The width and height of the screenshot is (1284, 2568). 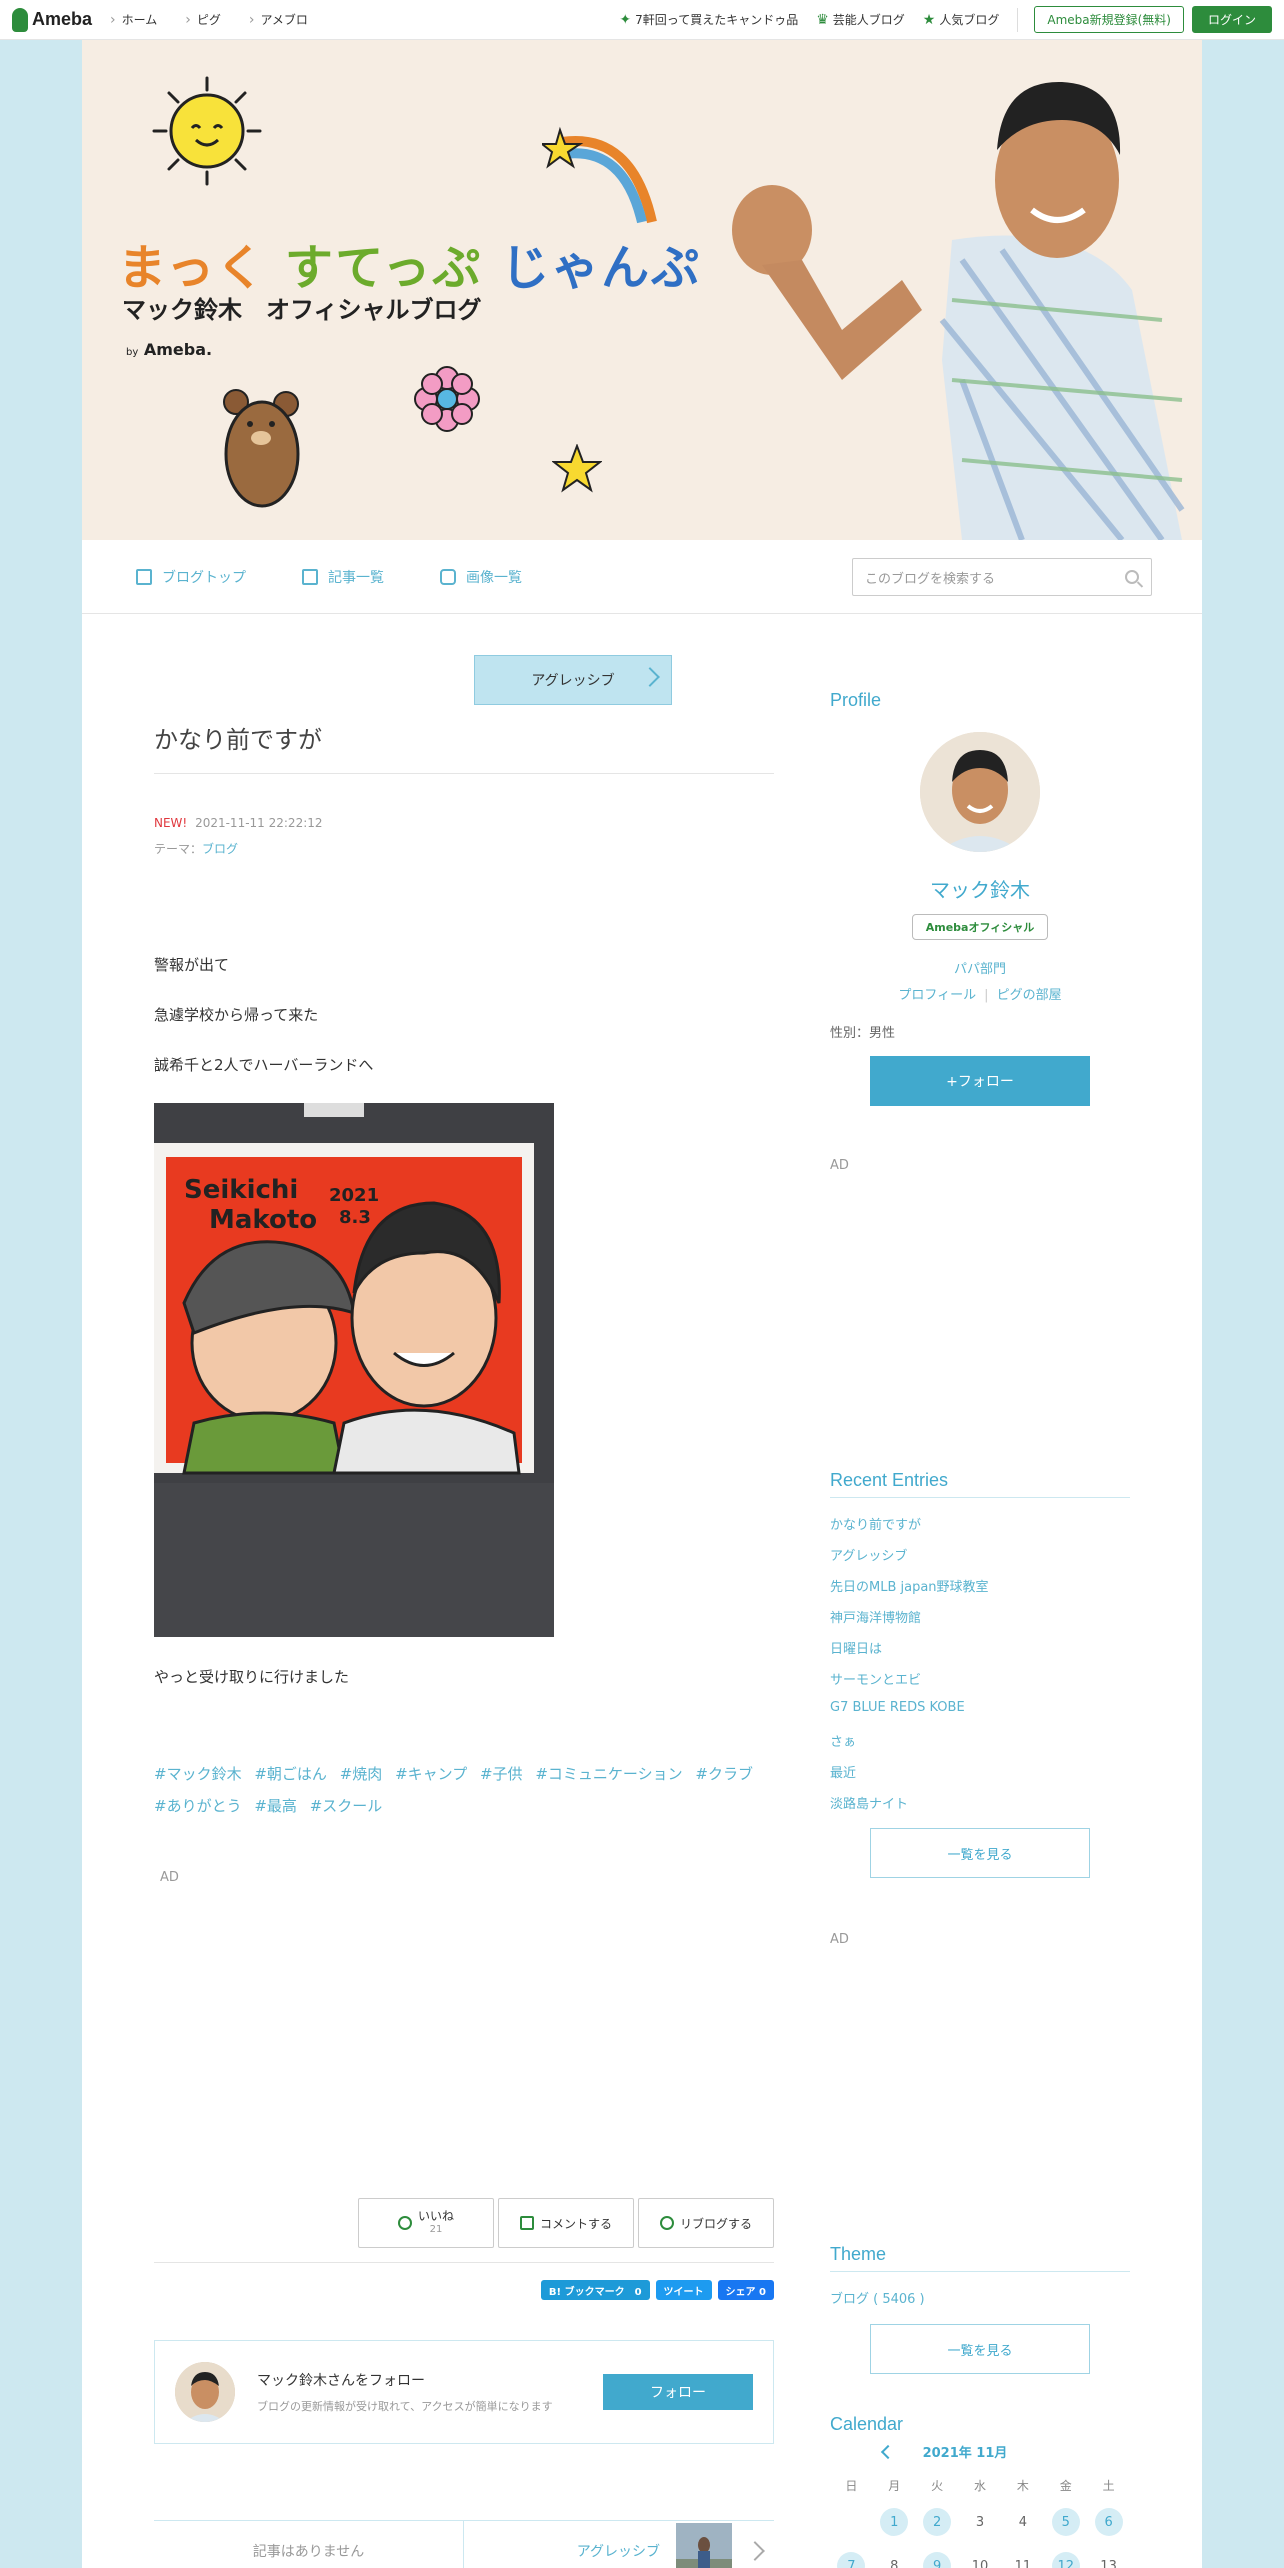 What do you see at coordinates (619, 2544) in the screenshot?
I see `pager-next: アグレッシブ` at bounding box center [619, 2544].